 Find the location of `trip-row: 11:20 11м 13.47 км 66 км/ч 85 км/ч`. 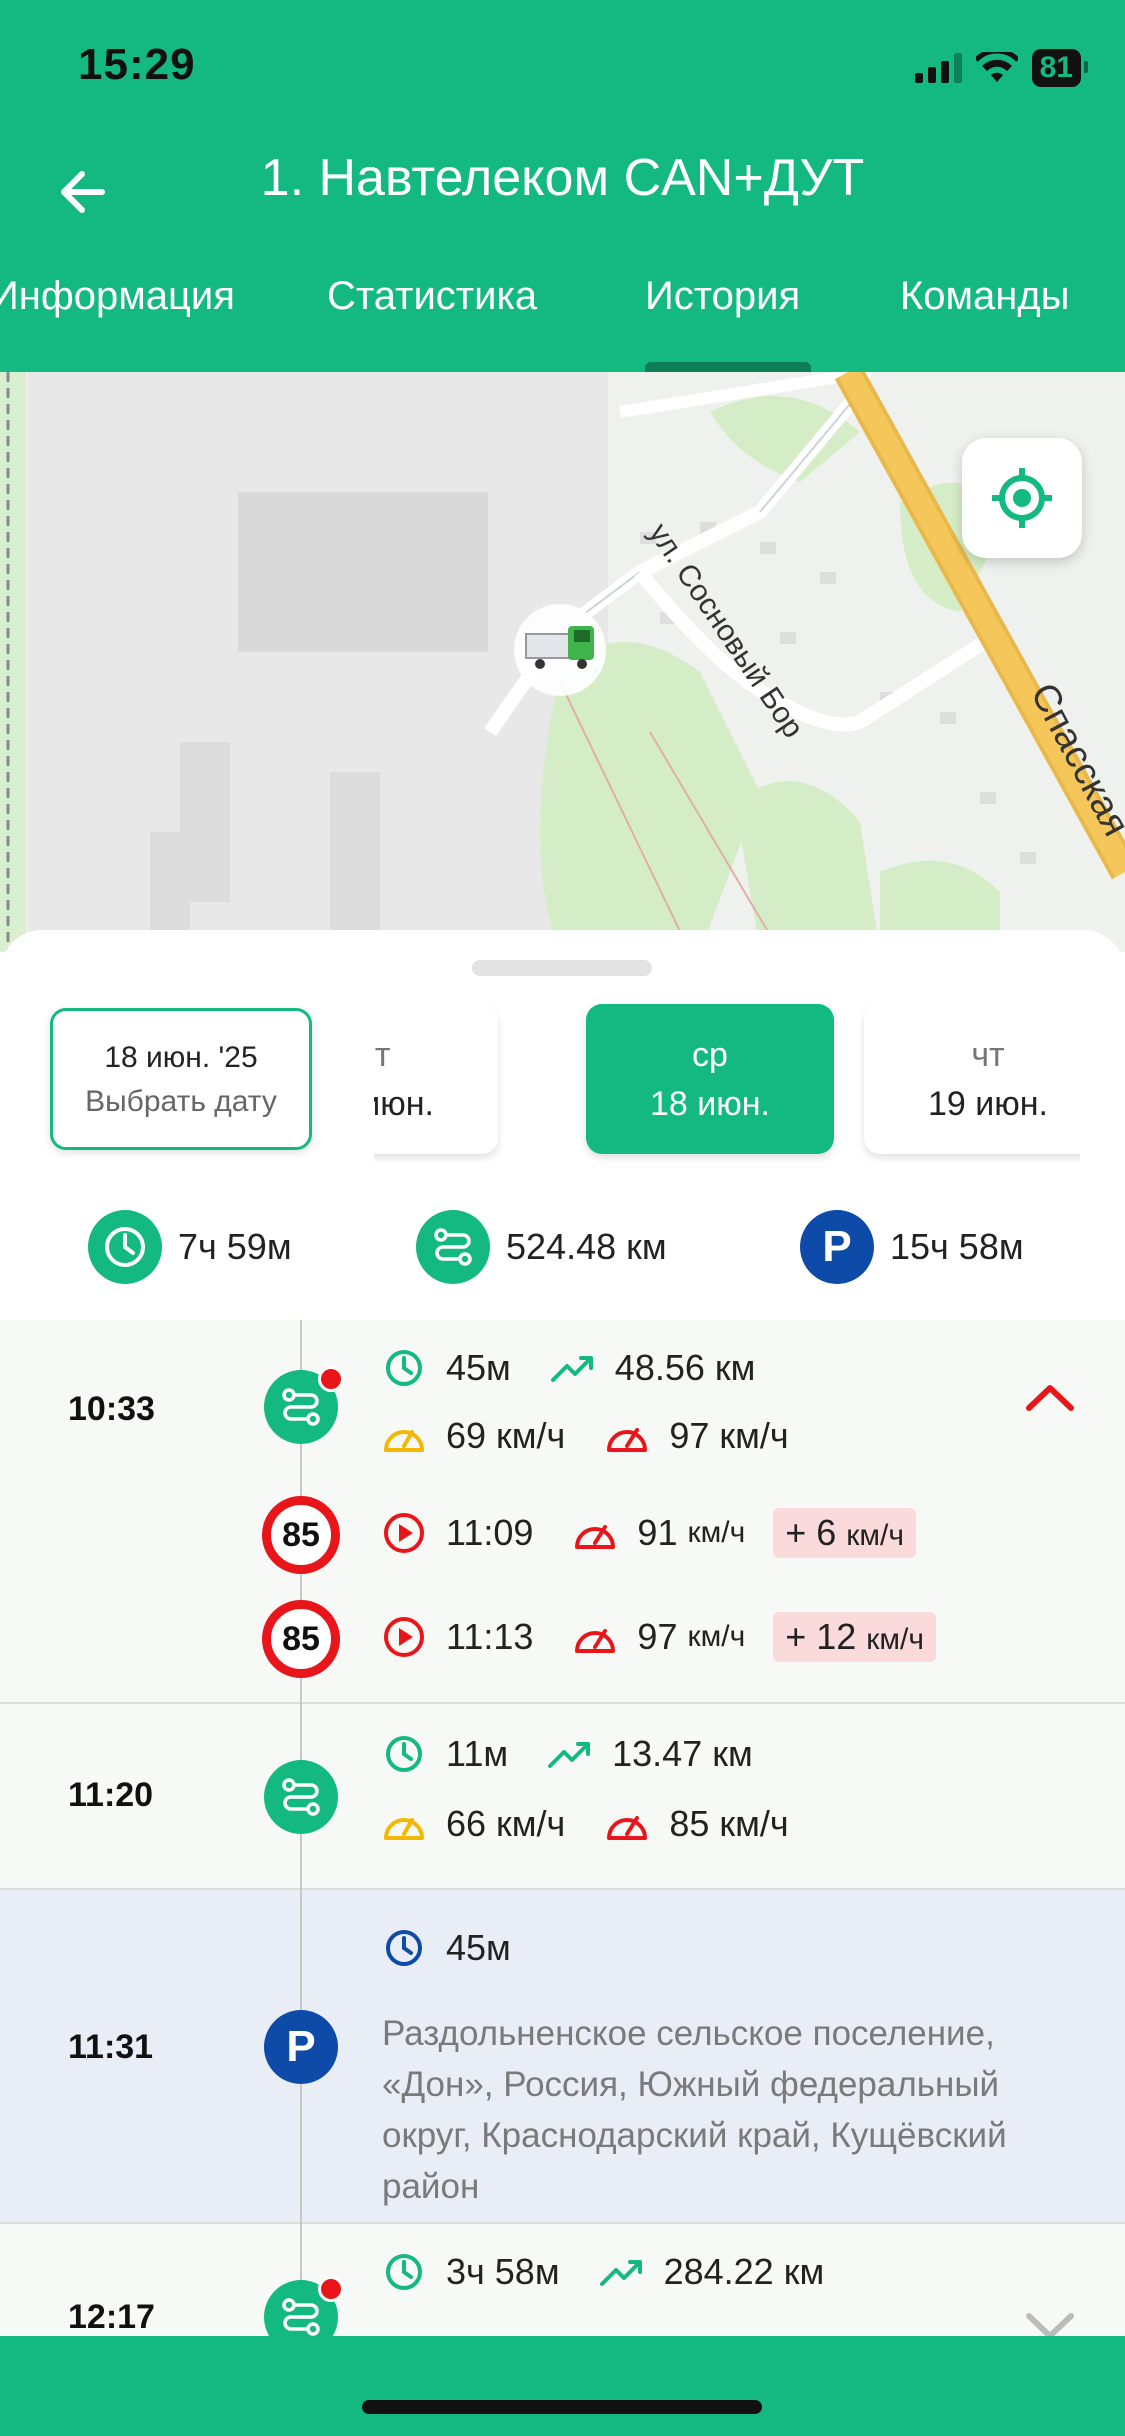

trip-row: 11:20 11м 13.47 км 66 км/ч 85 км/ч is located at coordinates (562, 1797).